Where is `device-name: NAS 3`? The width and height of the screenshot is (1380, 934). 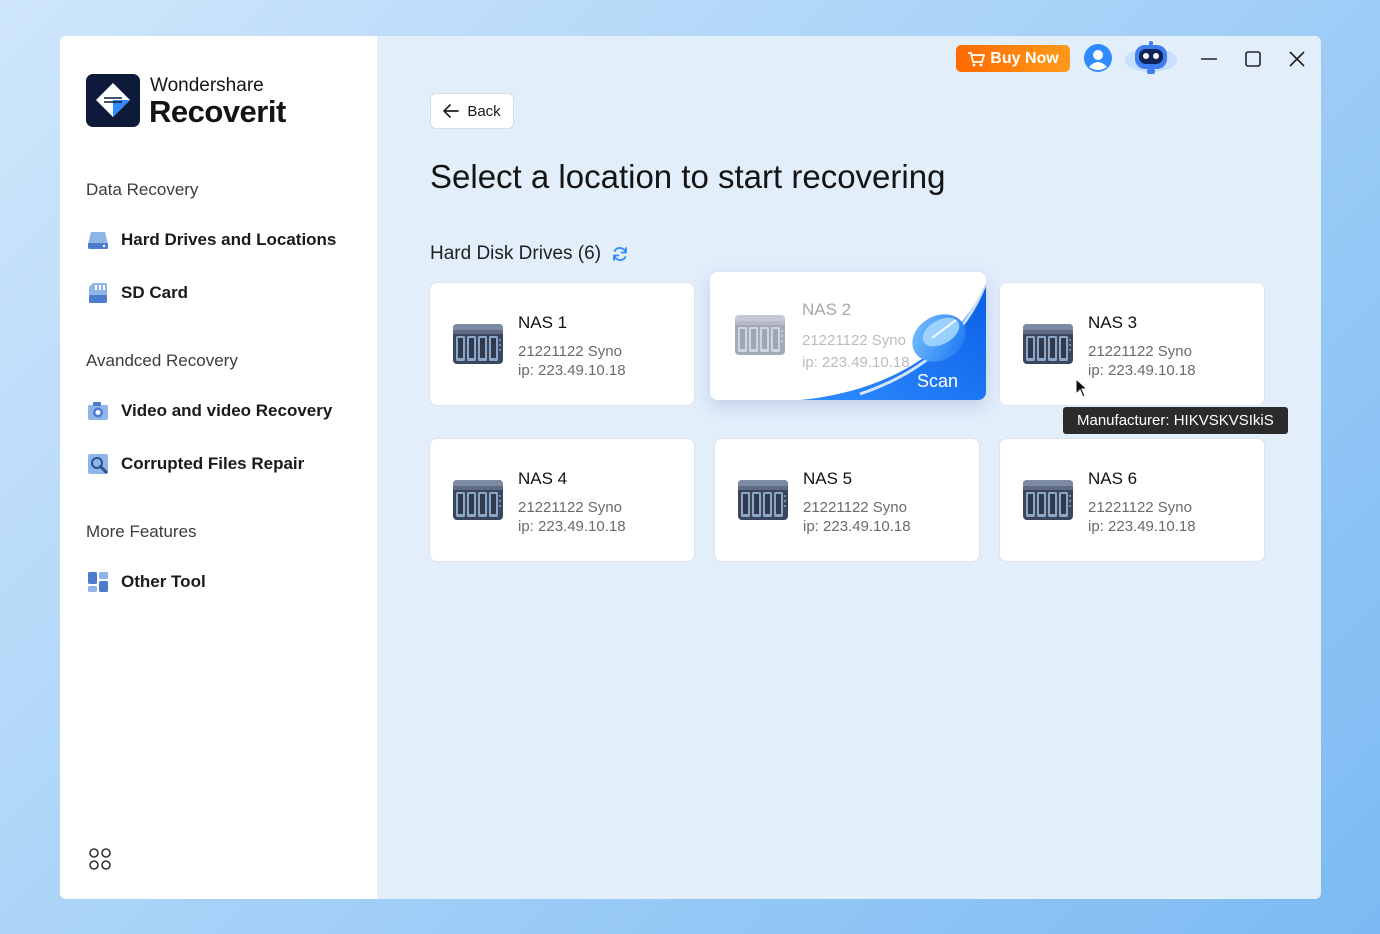 device-name: NAS 3 is located at coordinates (1113, 322).